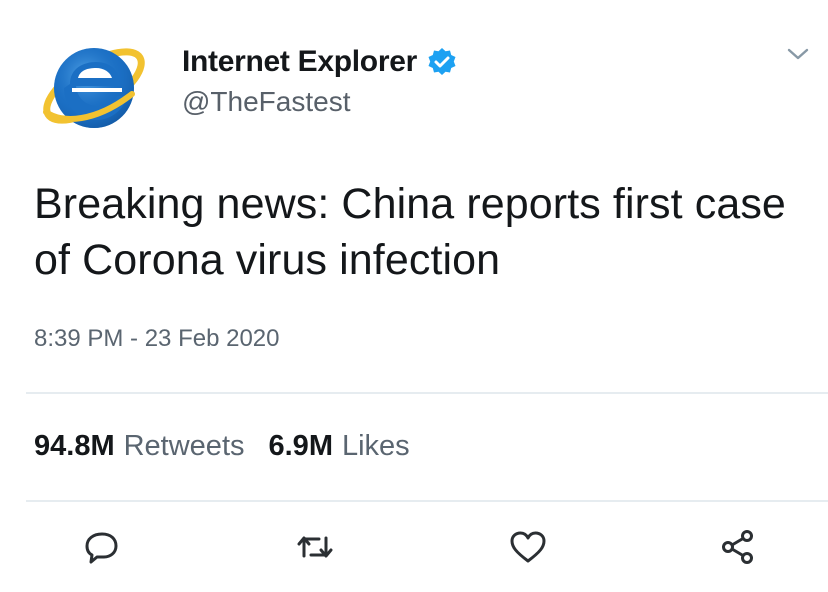 The width and height of the screenshot is (828, 592). I want to click on speech-bubble-icon, so click(101, 548).